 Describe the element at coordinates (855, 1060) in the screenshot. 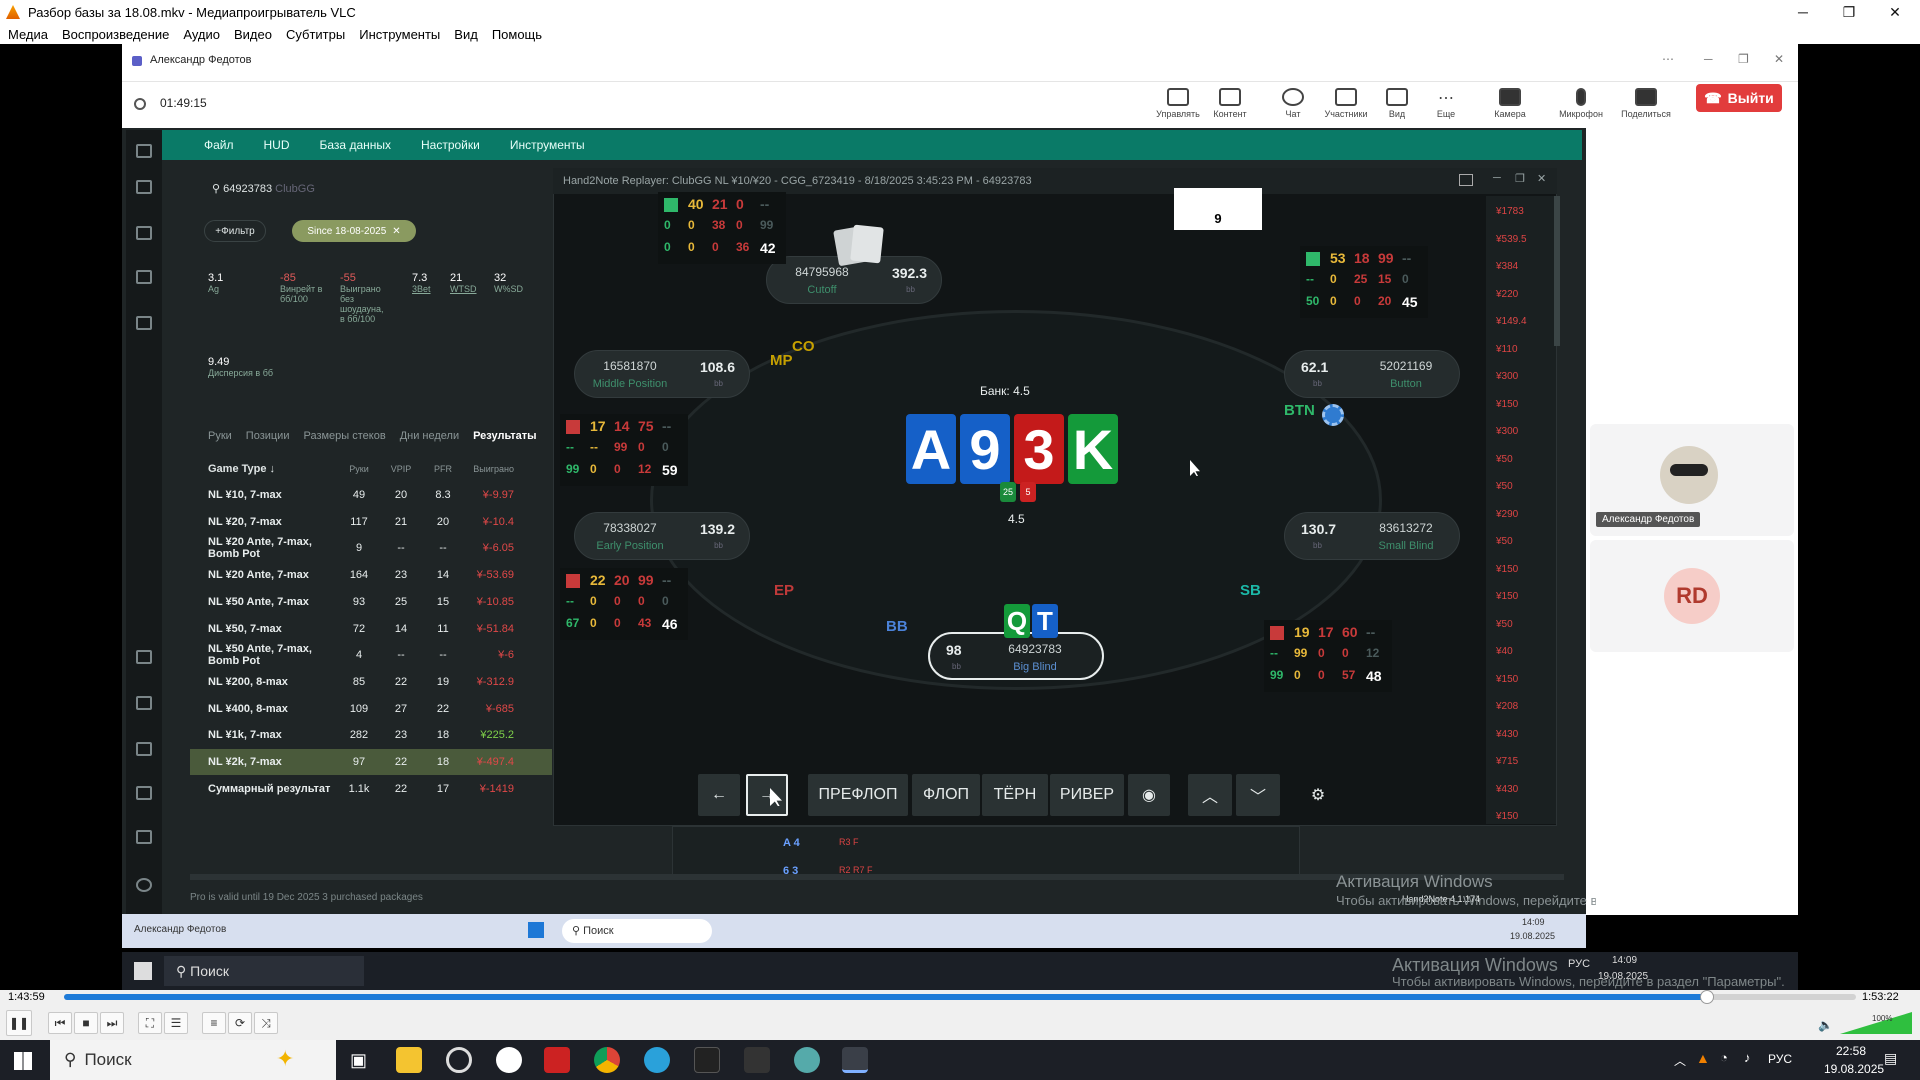

I see `vlc-taskbar-icon` at that location.